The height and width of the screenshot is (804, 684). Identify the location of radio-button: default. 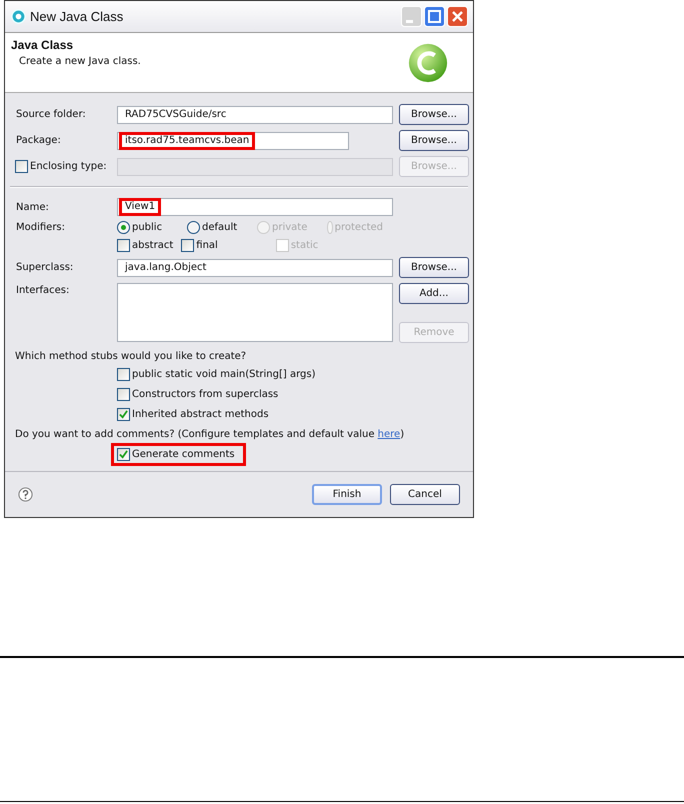
(215, 227).